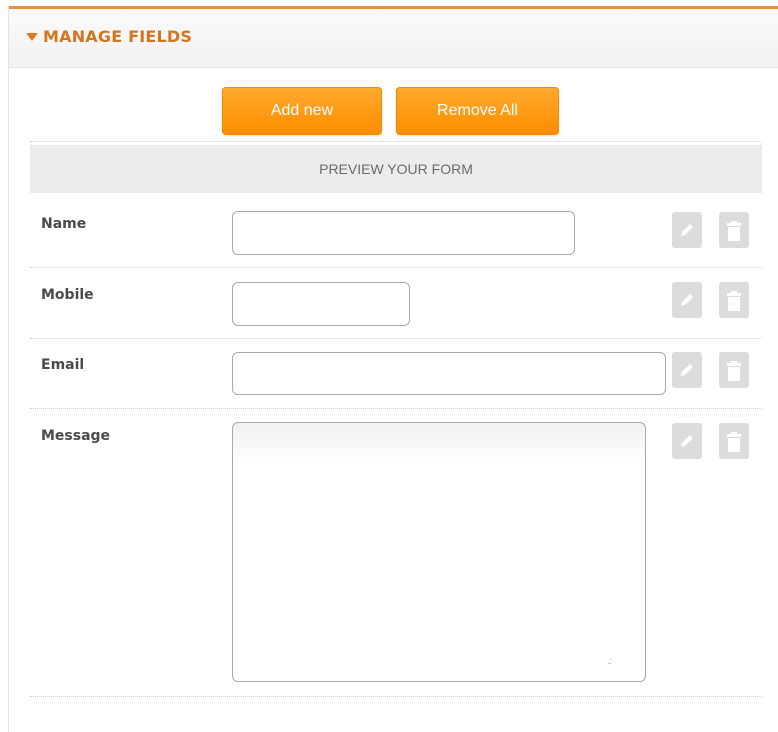  What do you see at coordinates (393, 37) in the screenshot?
I see `panel-header: MANAGE FIELDS` at bounding box center [393, 37].